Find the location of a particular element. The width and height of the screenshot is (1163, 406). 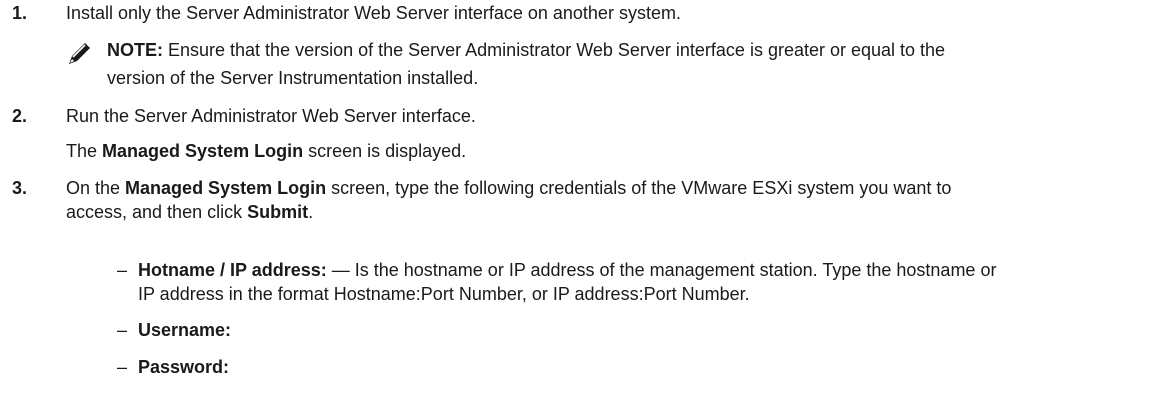

step-3-number: 3. is located at coordinates (20, 188).